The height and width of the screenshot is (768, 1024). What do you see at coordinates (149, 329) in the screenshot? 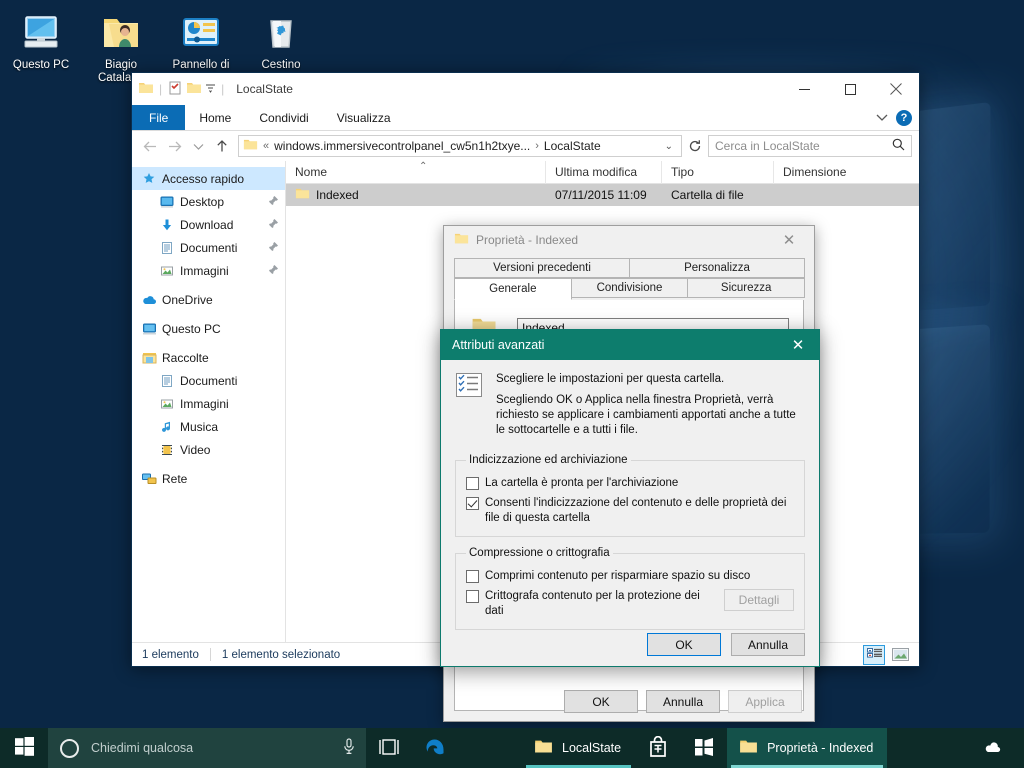
I see `computer-icon` at bounding box center [149, 329].